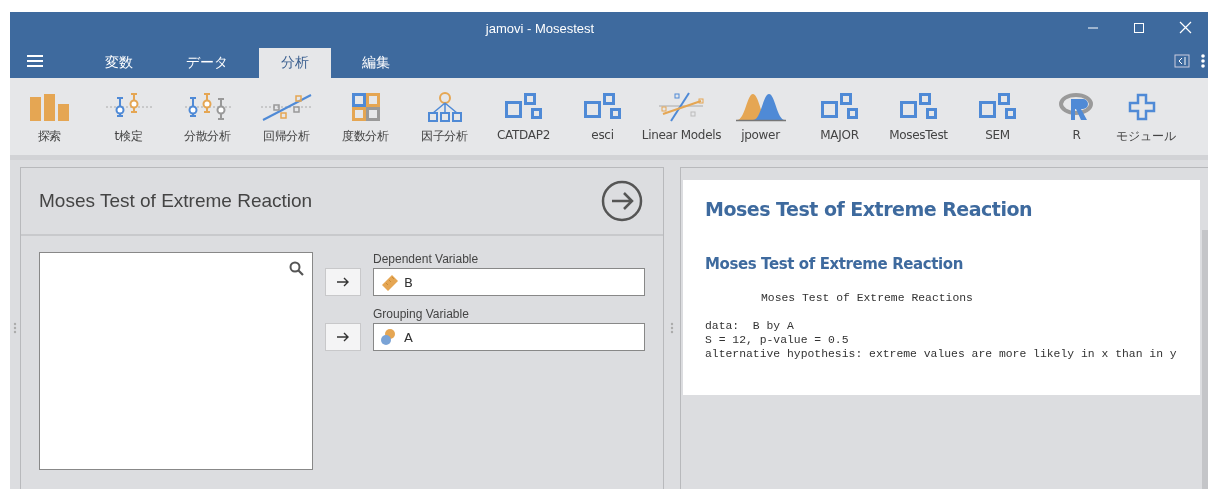 This screenshot has width=1208, height=489. I want to click on scrollbar, so click(1205, 359).